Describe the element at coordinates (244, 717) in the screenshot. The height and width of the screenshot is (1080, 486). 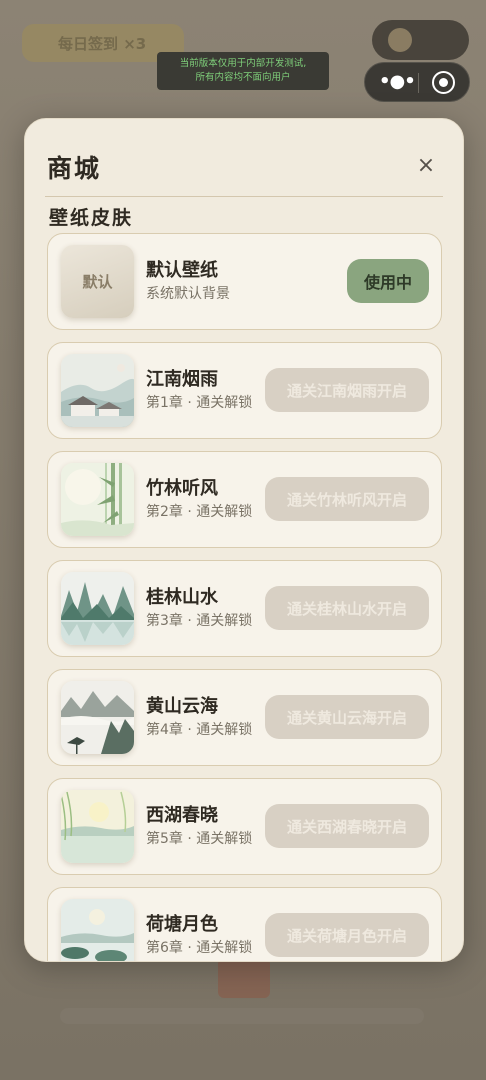
I see `wallpaper-card: 黄山云海 第4章 · 通关解锁 通关黄山云海开启` at that location.